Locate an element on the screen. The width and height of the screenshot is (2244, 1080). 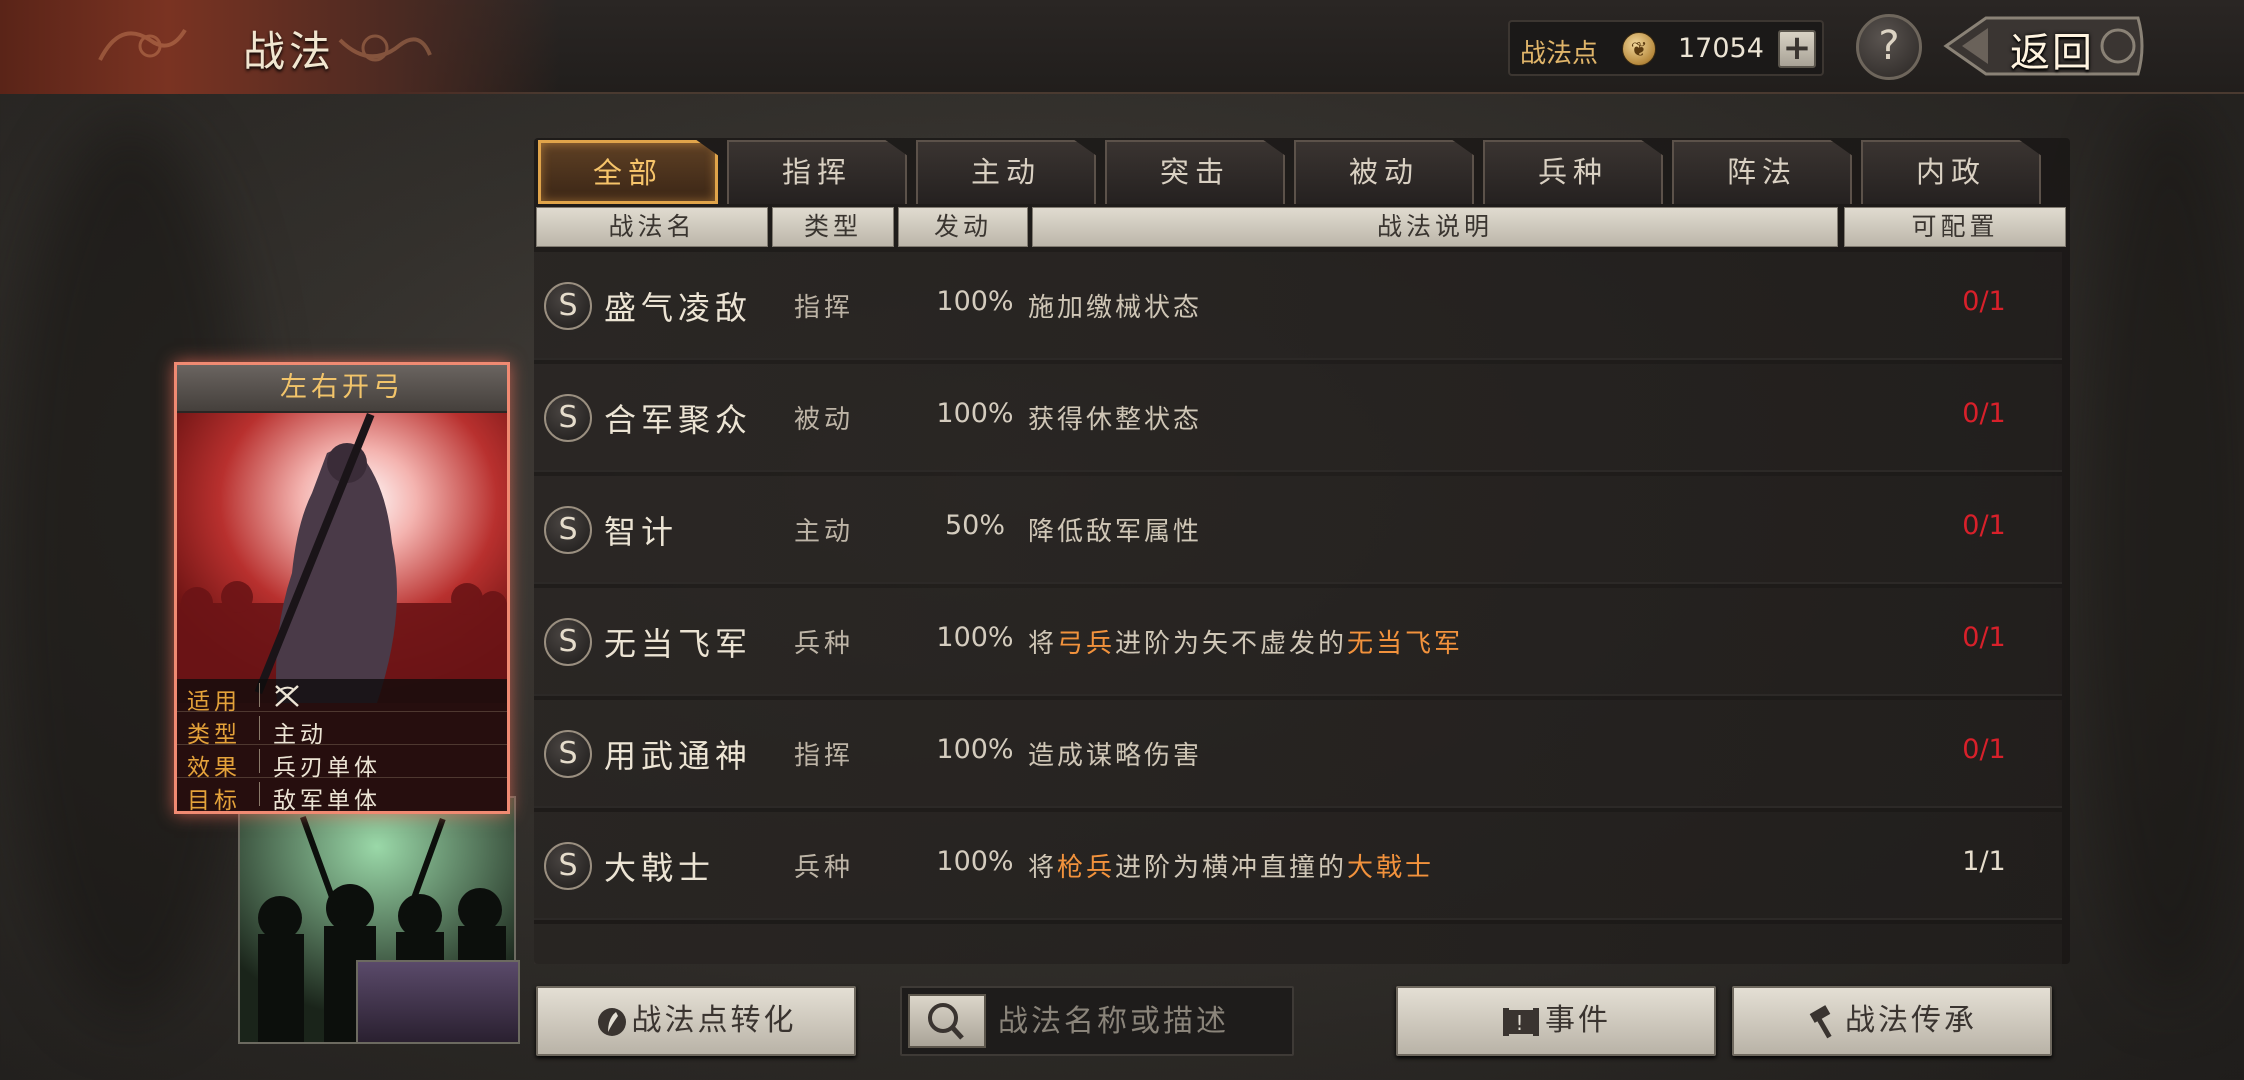
skill-row-partial is located at coordinates (1298, 944).